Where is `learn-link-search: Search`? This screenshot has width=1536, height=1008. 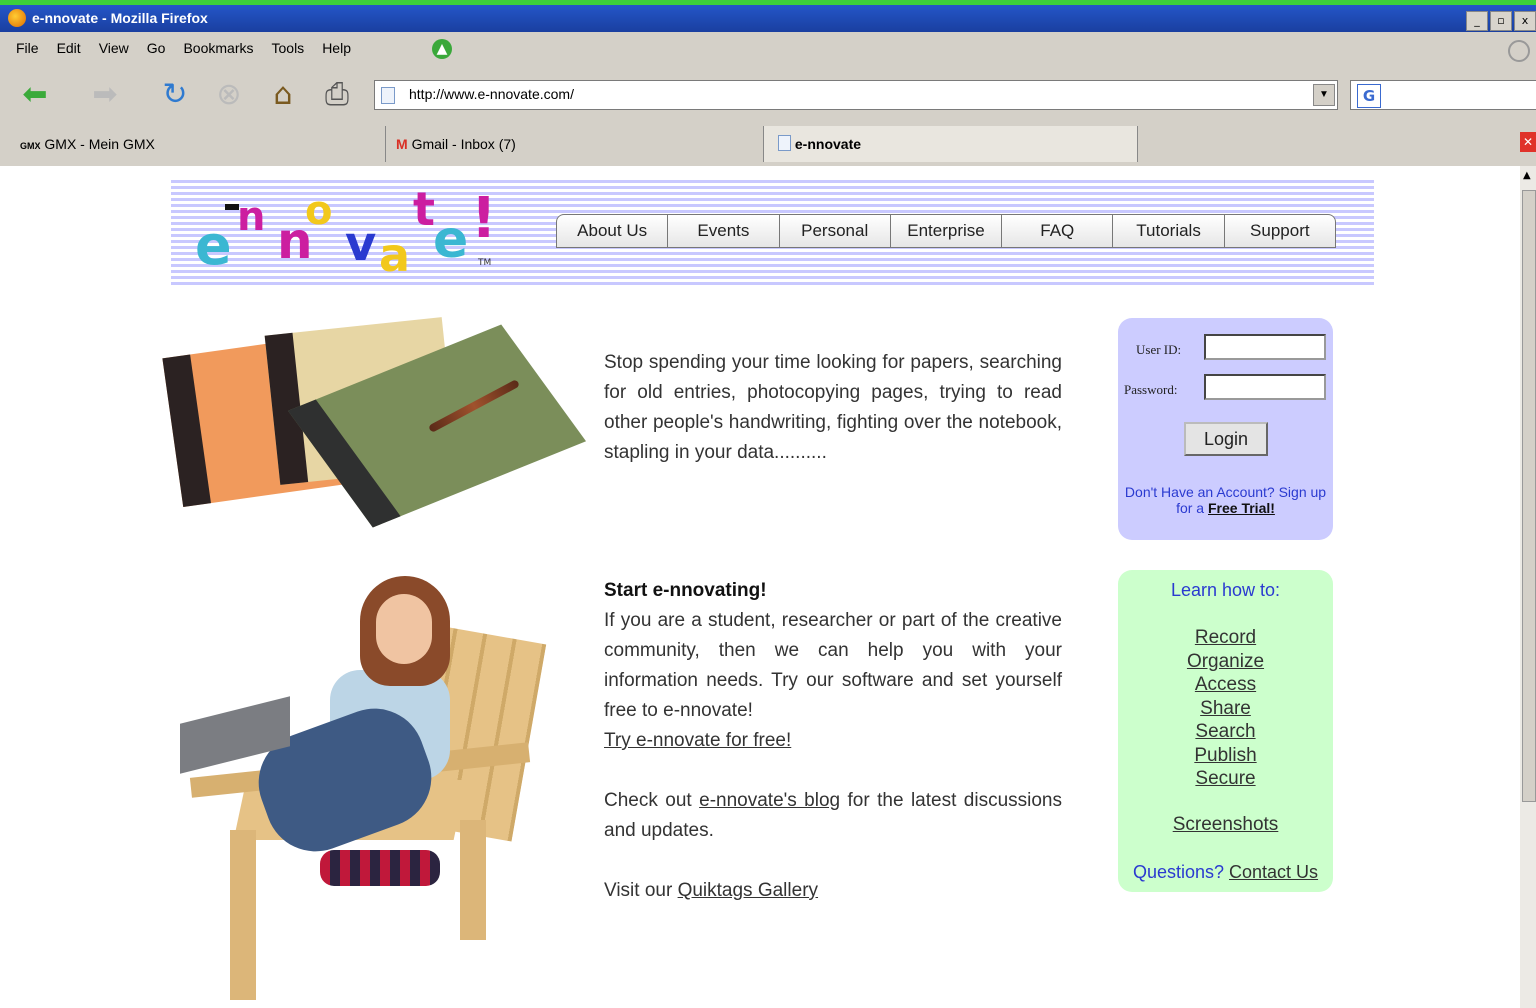
learn-link-search: Search is located at coordinates (1225, 732).